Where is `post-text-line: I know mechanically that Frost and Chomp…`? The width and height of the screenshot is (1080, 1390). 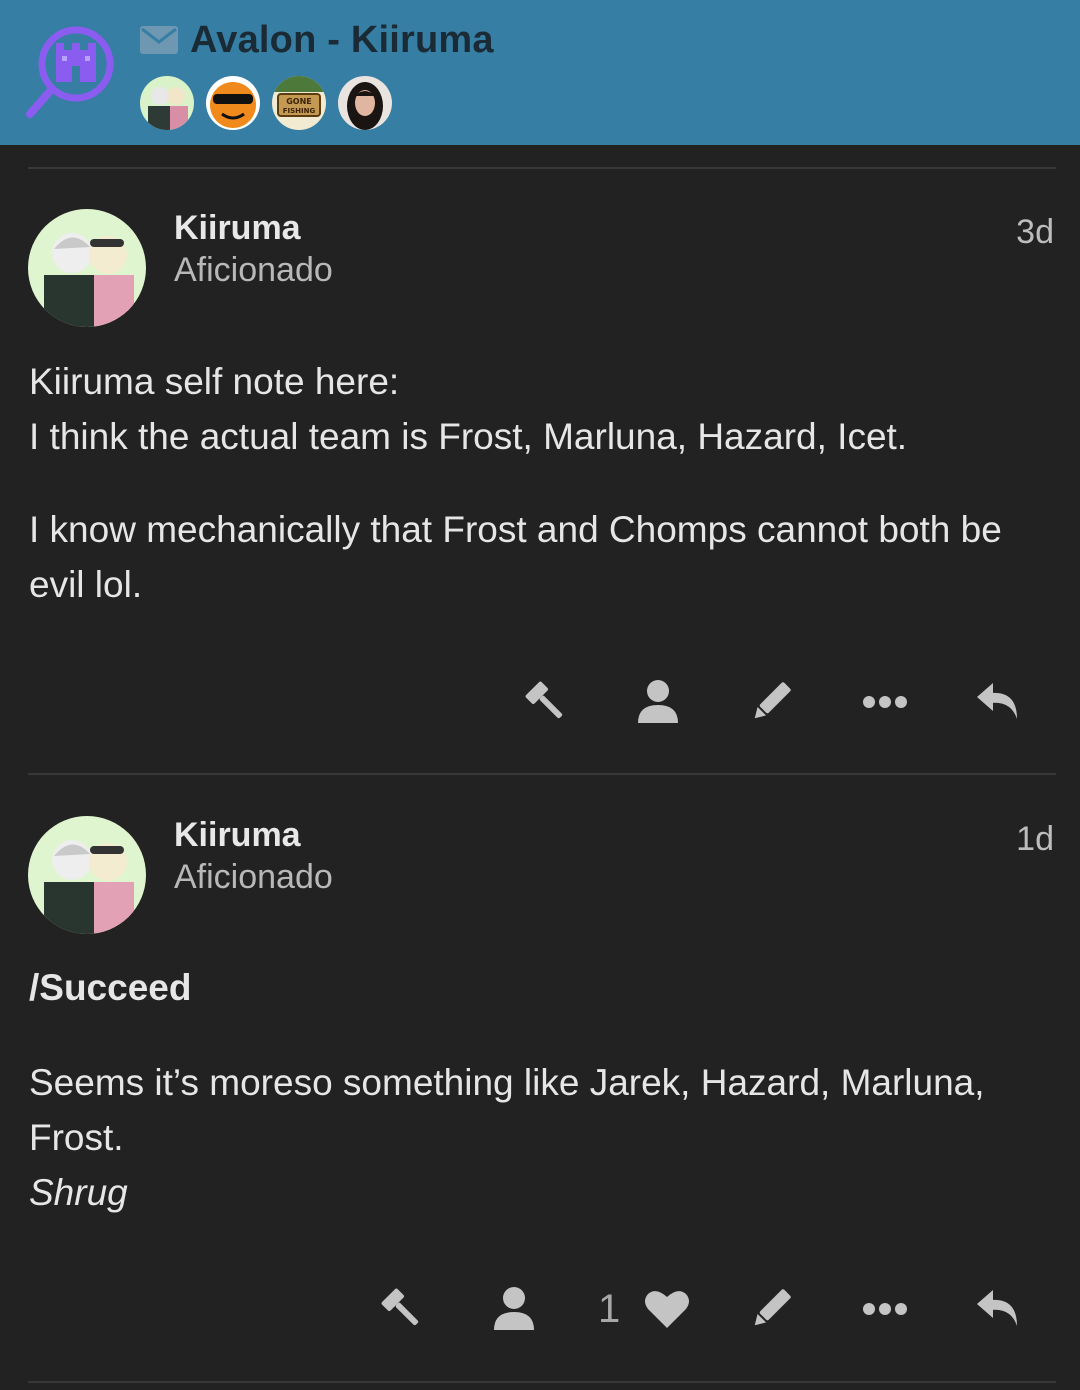 post-text-line: I know mechanically that Frost and Chomp… is located at coordinates (515, 557).